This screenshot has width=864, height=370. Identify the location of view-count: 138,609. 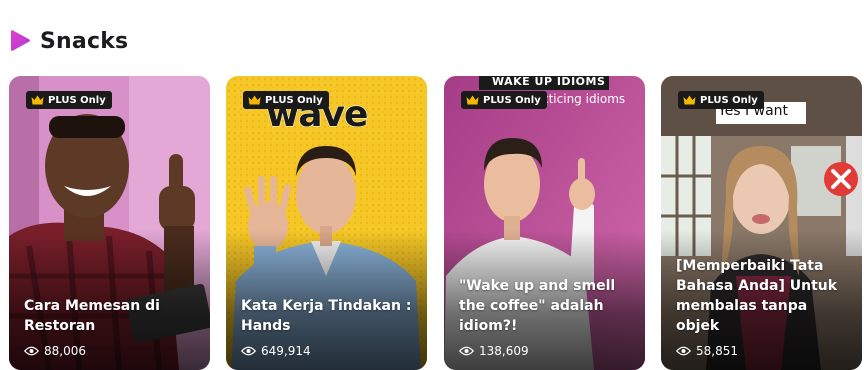
(494, 351).